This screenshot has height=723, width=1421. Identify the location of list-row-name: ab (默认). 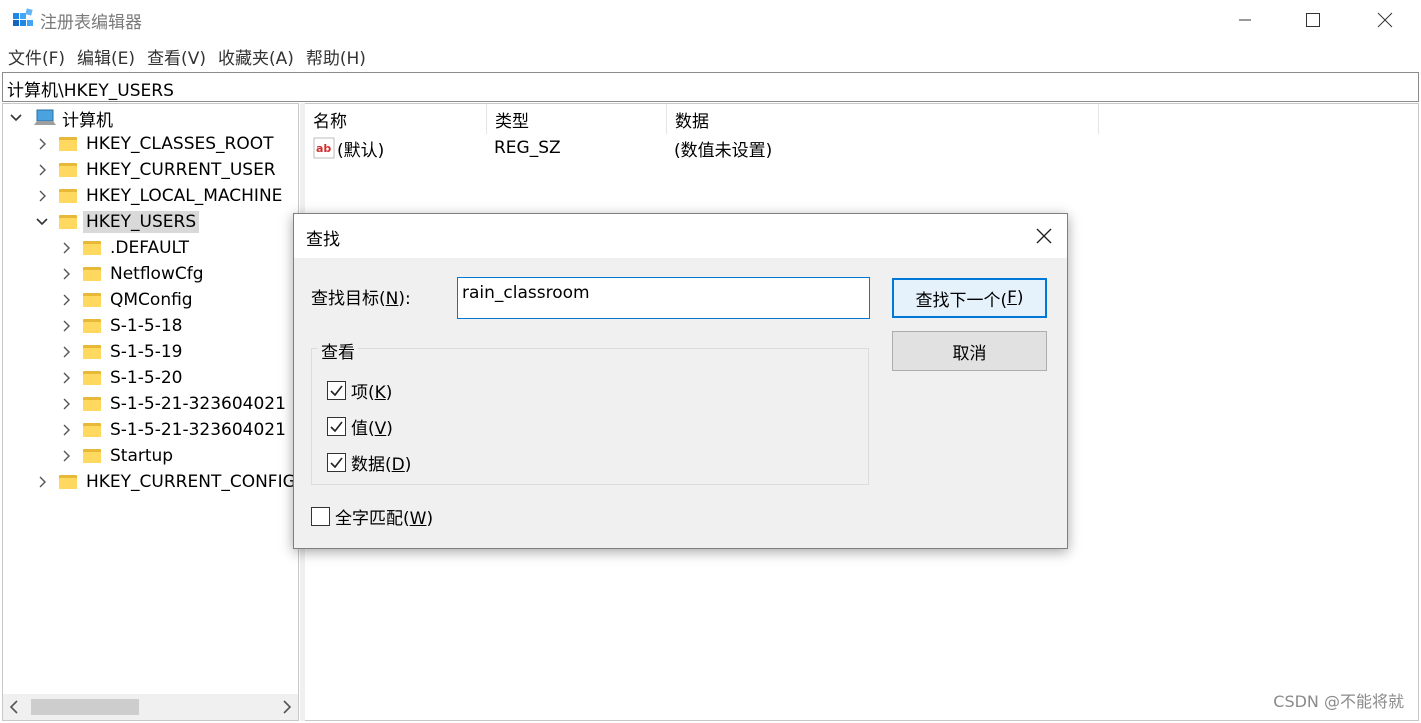
(348, 148).